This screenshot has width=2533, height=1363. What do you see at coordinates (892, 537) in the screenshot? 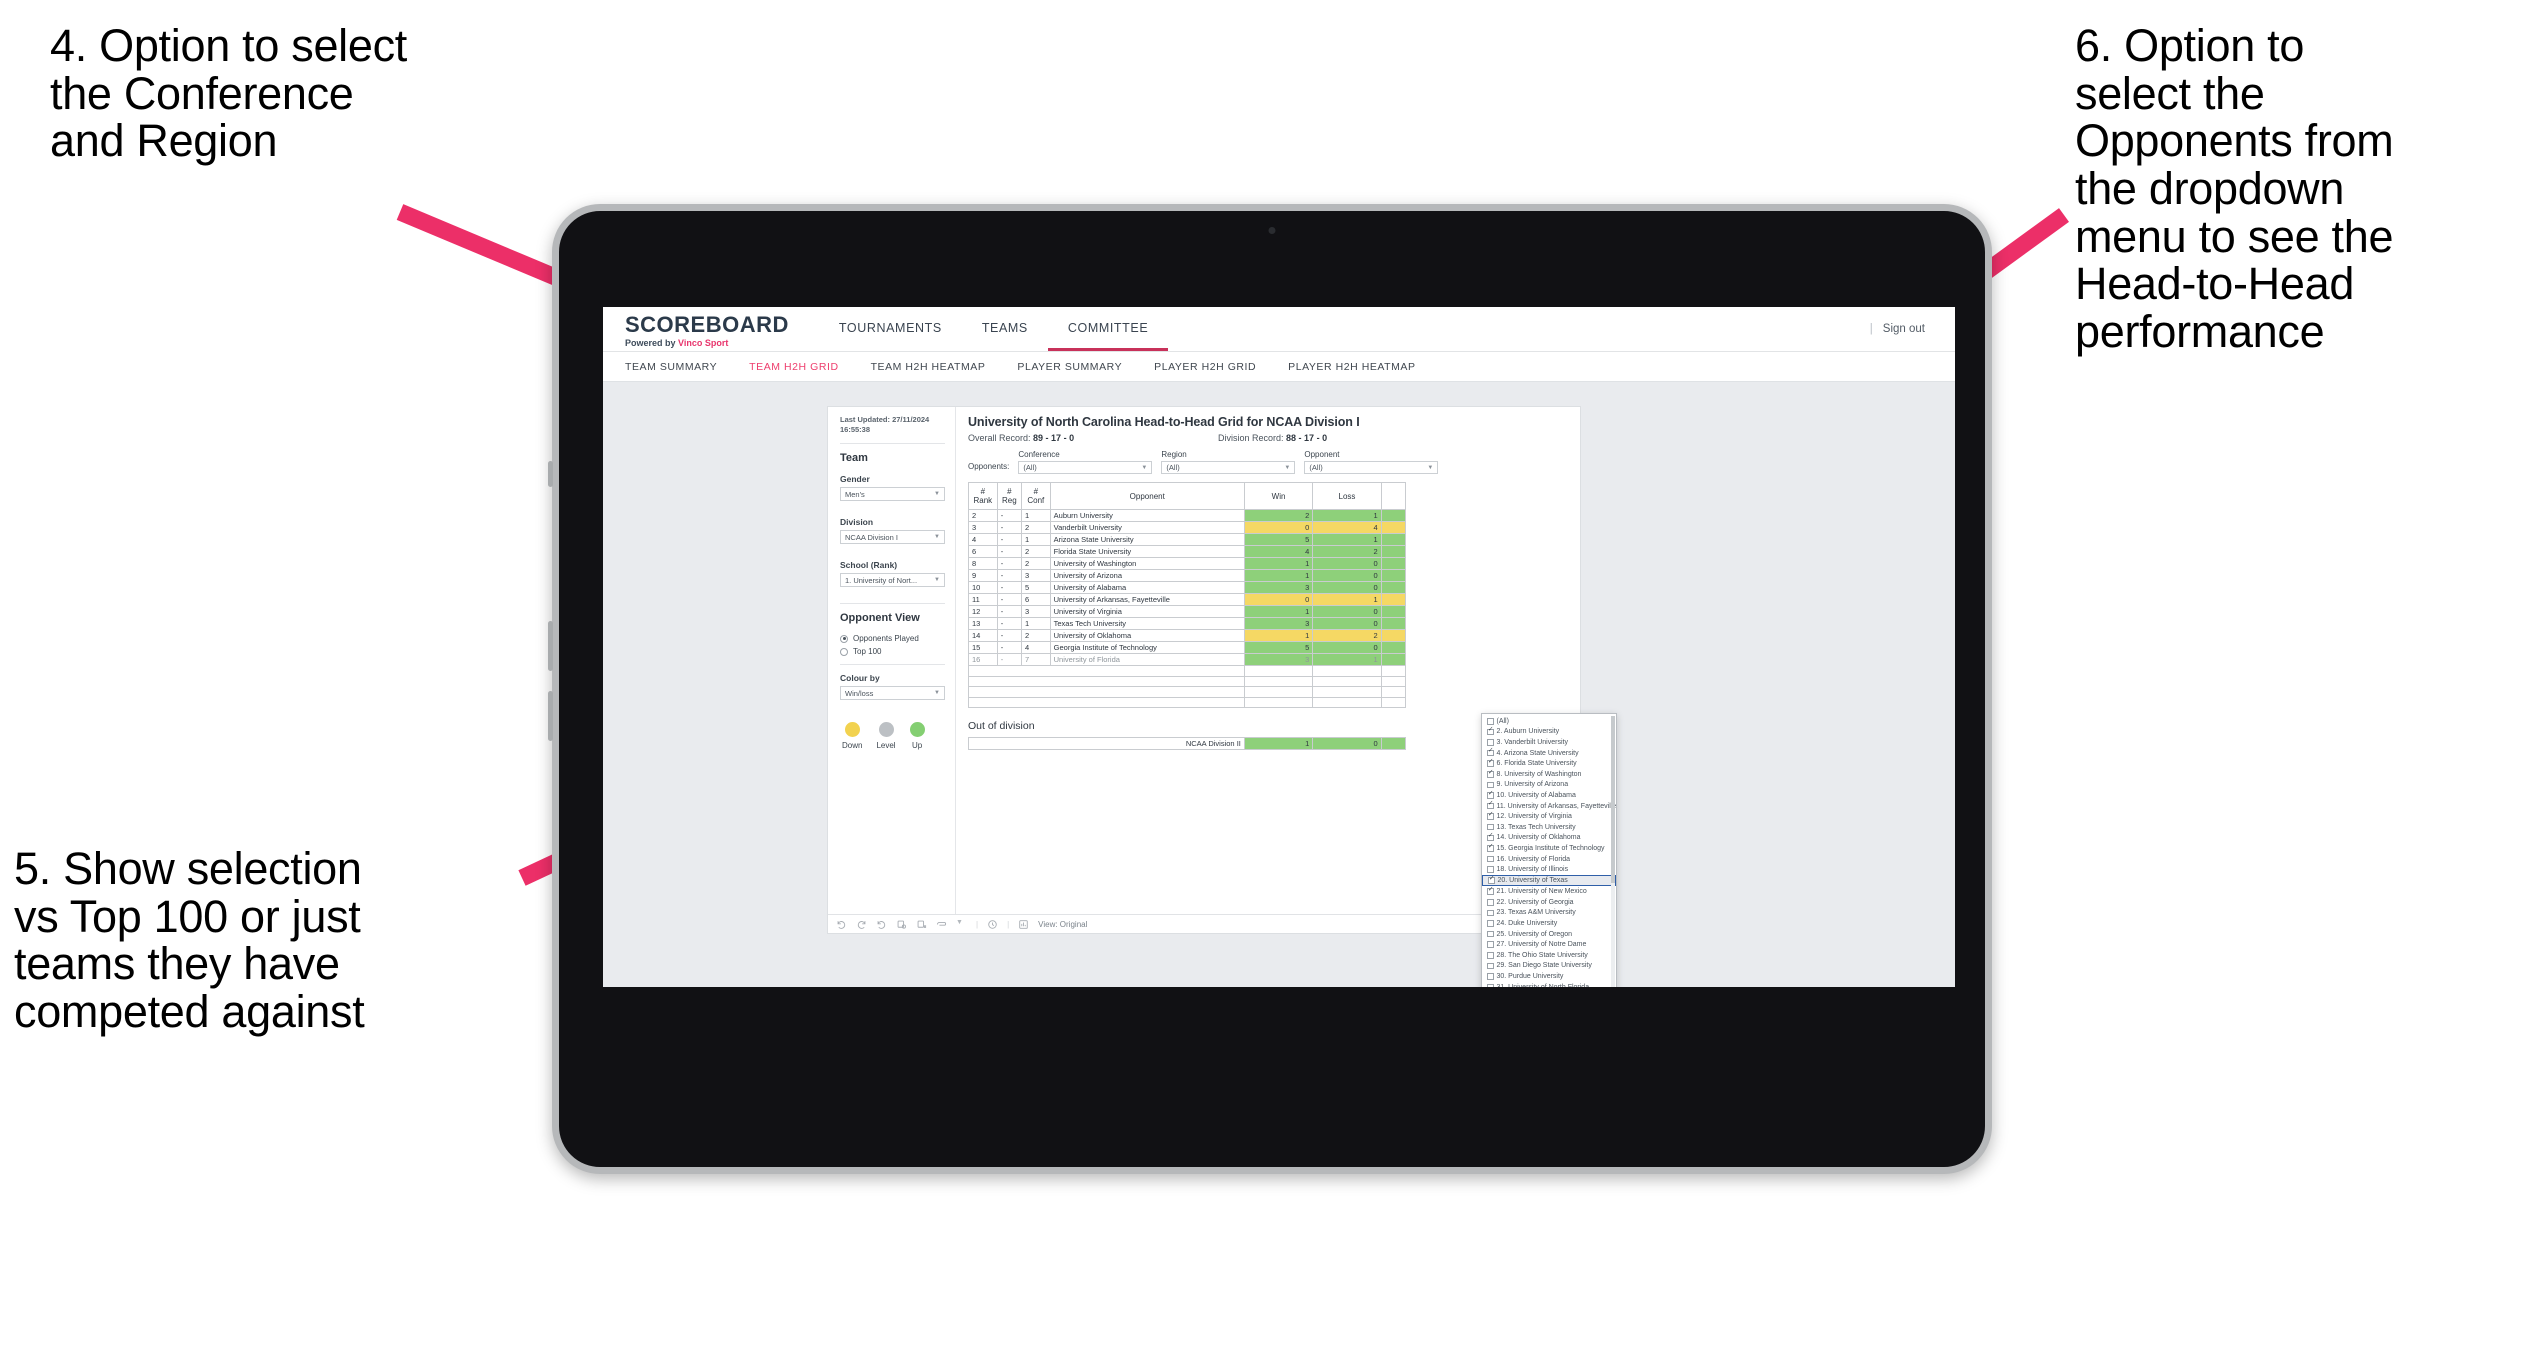
I see `division-select: NCAA Division I ▼` at bounding box center [892, 537].